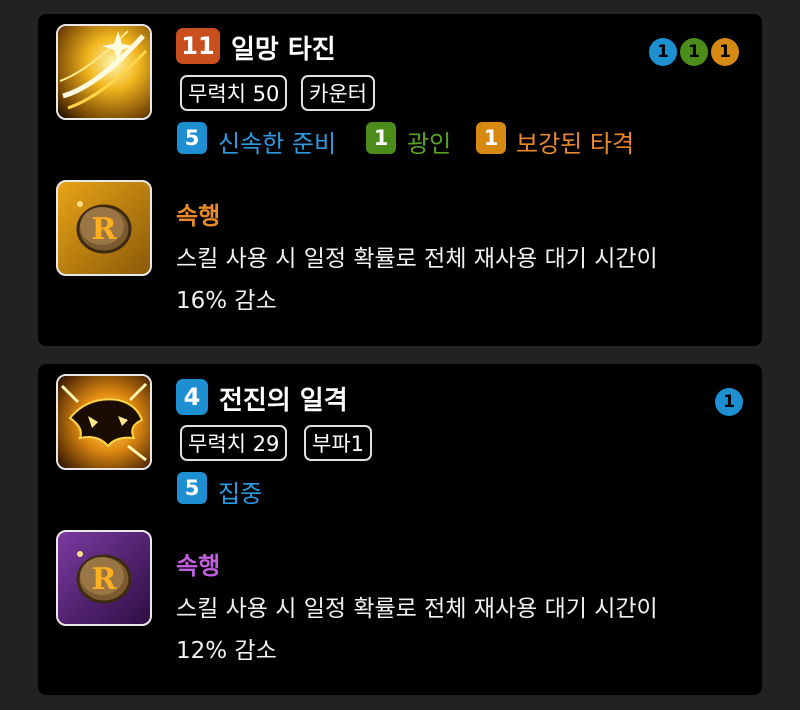  What do you see at coordinates (283, 50) in the screenshot?
I see `skill-name: 일망 타진` at bounding box center [283, 50].